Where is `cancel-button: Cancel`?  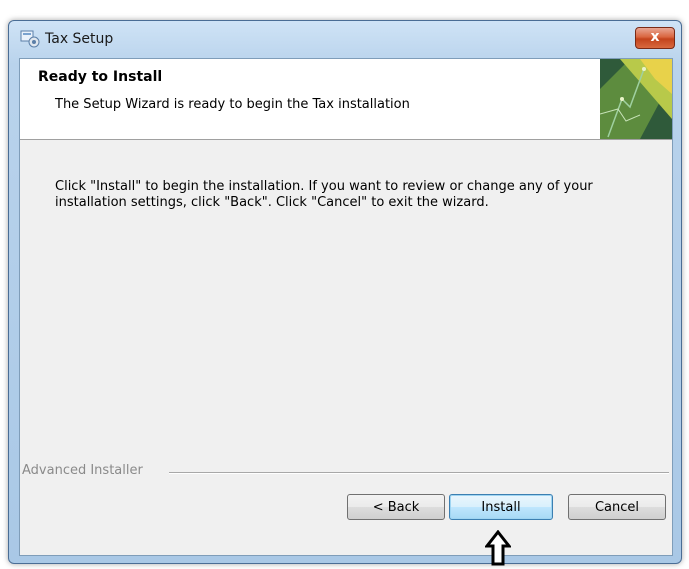
cancel-button: Cancel is located at coordinates (617, 507).